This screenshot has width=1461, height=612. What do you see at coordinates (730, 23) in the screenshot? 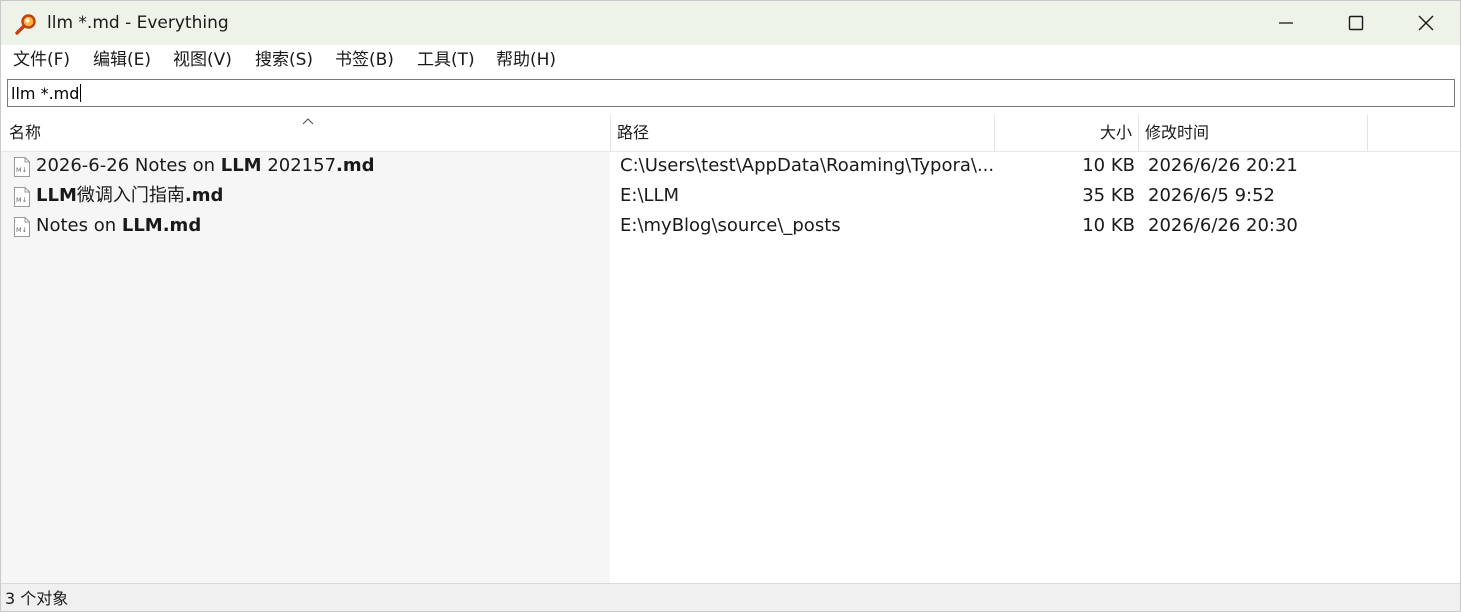
I see `title-bar: llm *.md - Everything` at bounding box center [730, 23].